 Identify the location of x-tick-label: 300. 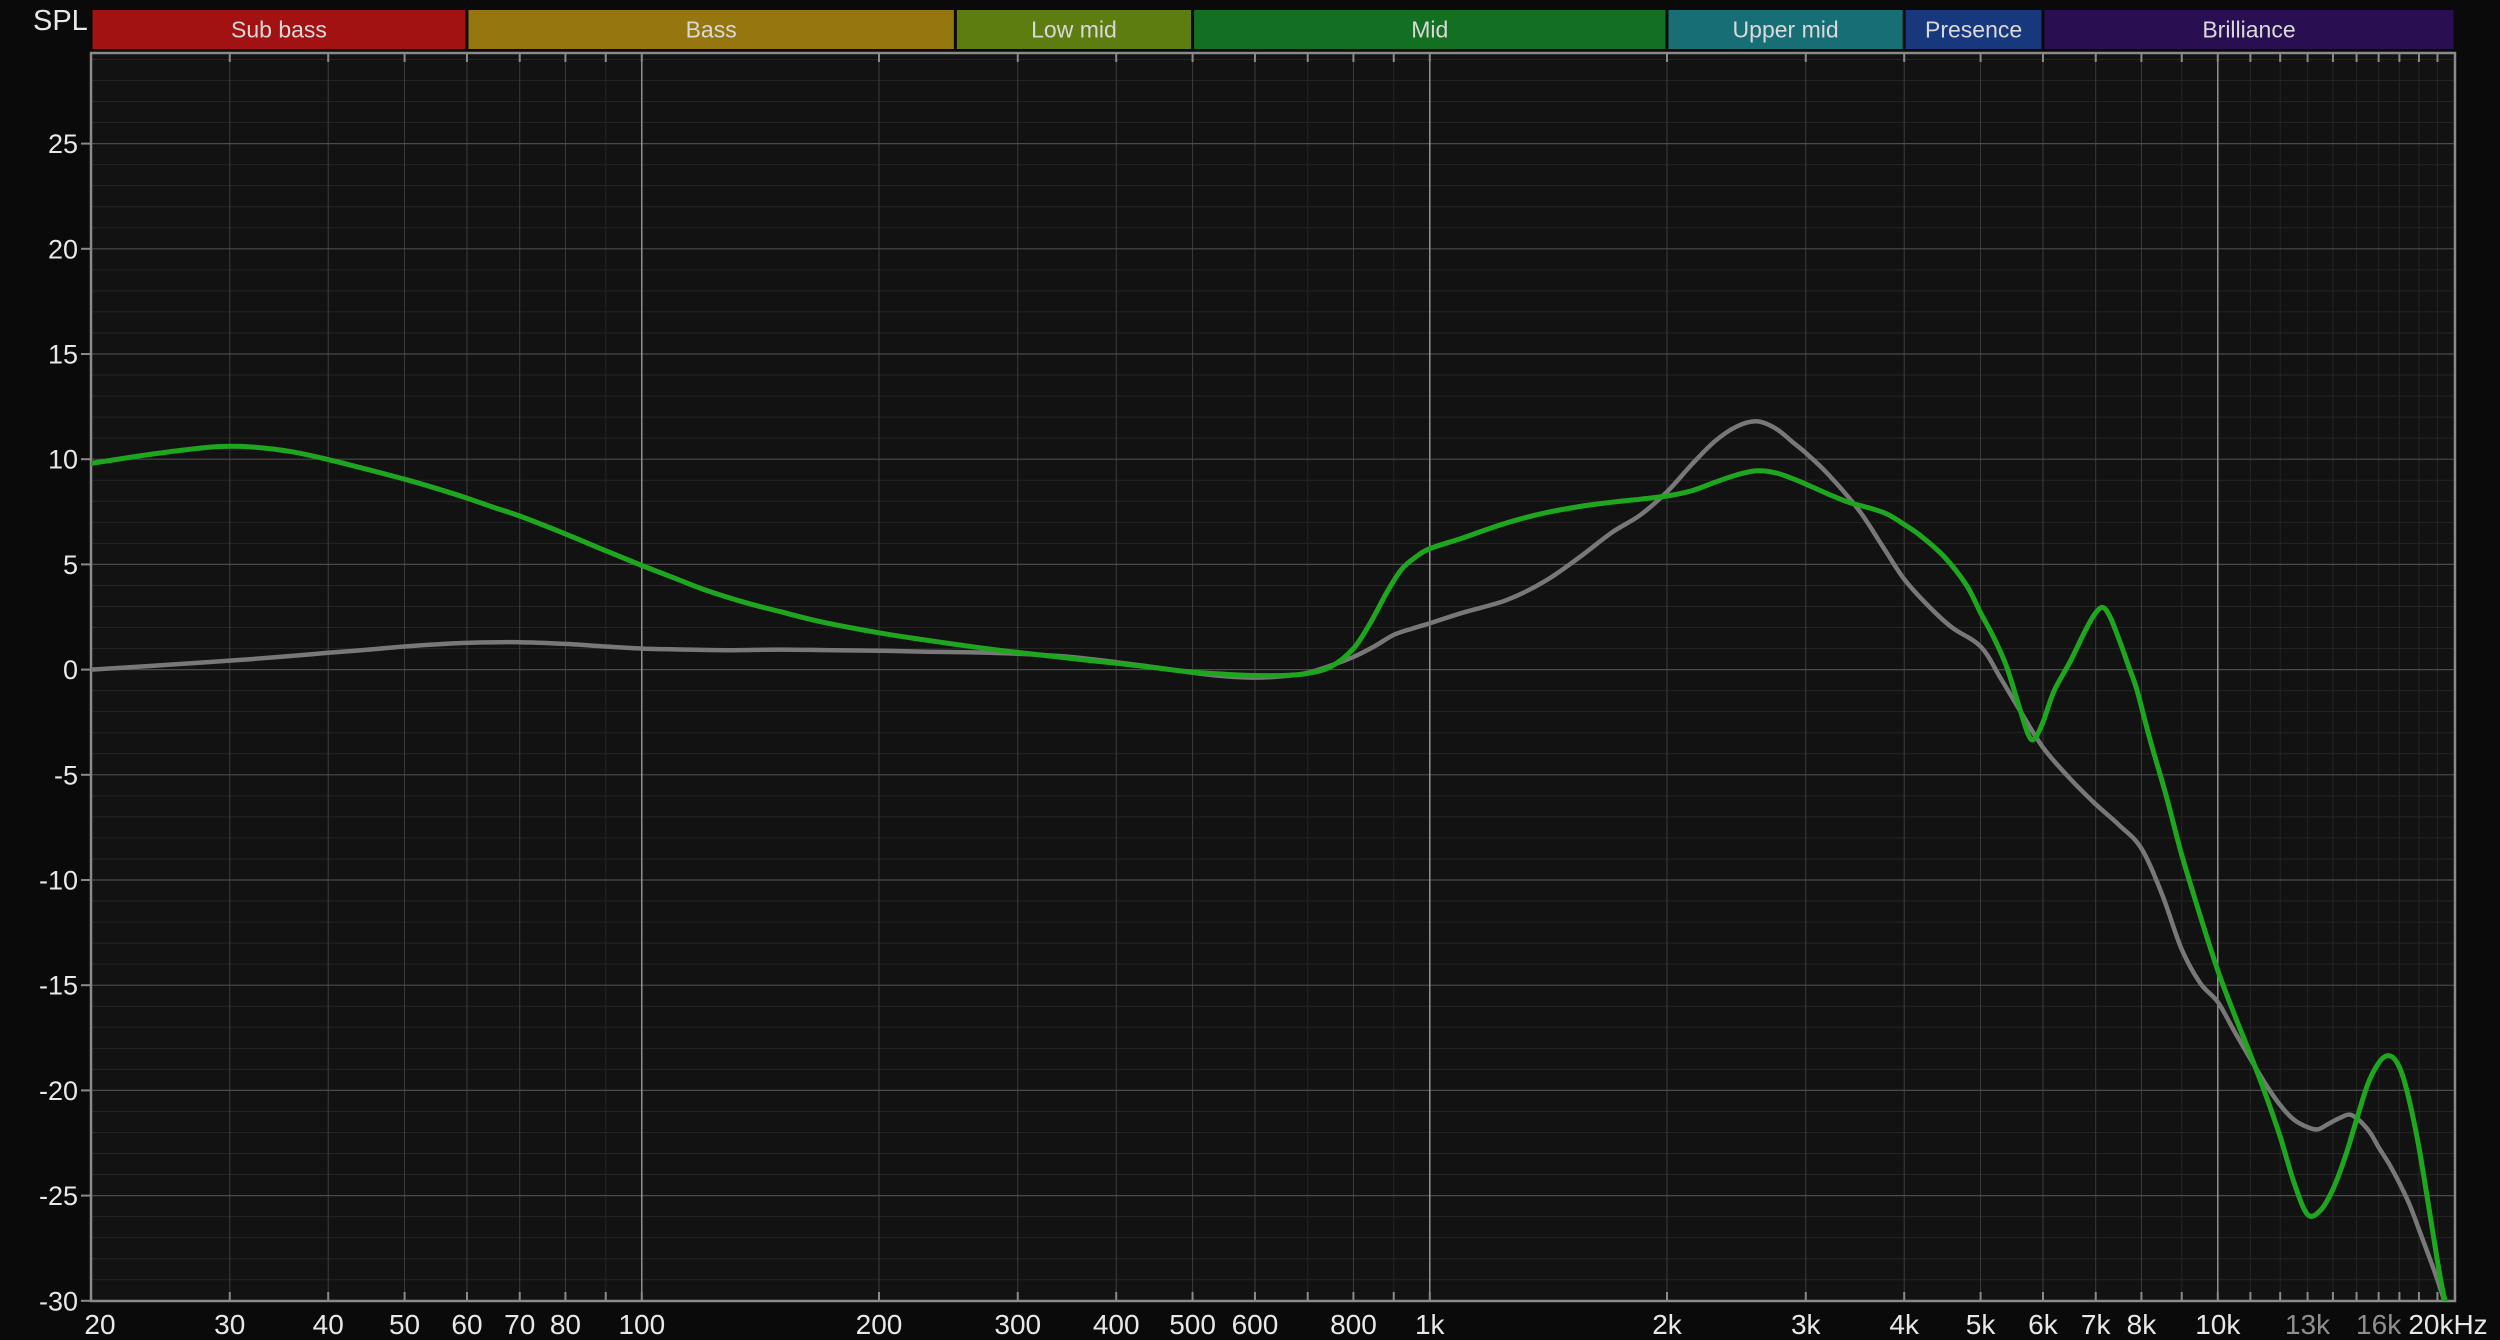
(1017, 1324).